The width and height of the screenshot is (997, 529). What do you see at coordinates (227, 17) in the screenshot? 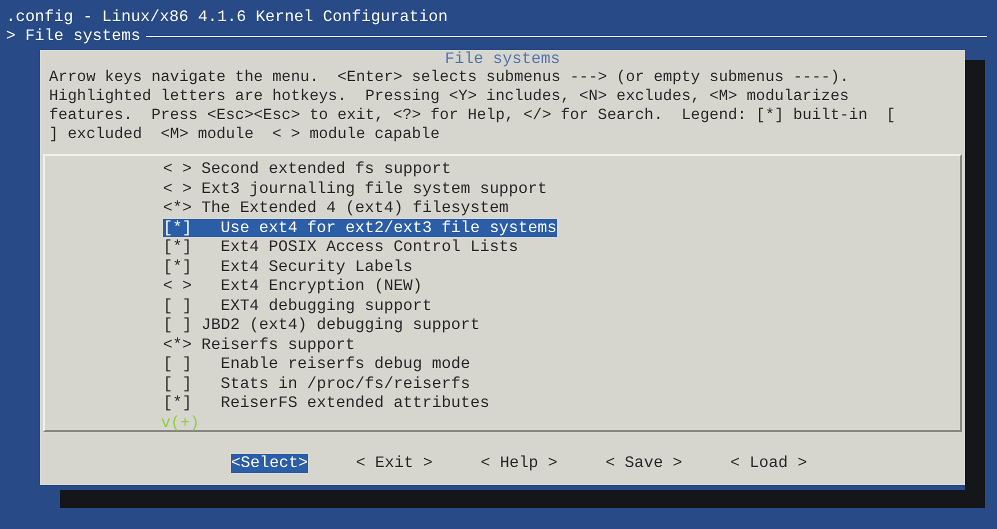
I see `window-title: .config - Linux/x86 4.1.6 Kernel Configuration` at bounding box center [227, 17].